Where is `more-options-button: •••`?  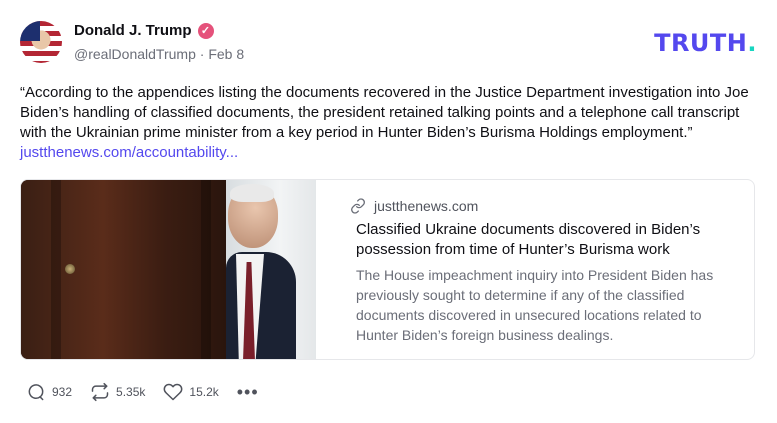 more-options-button: ••• is located at coordinates (247, 392).